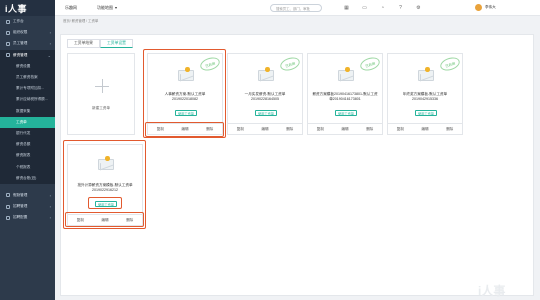 The height and width of the screenshot is (300, 540). I want to click on chevron-down-icon: ▾, so click(116, 7).